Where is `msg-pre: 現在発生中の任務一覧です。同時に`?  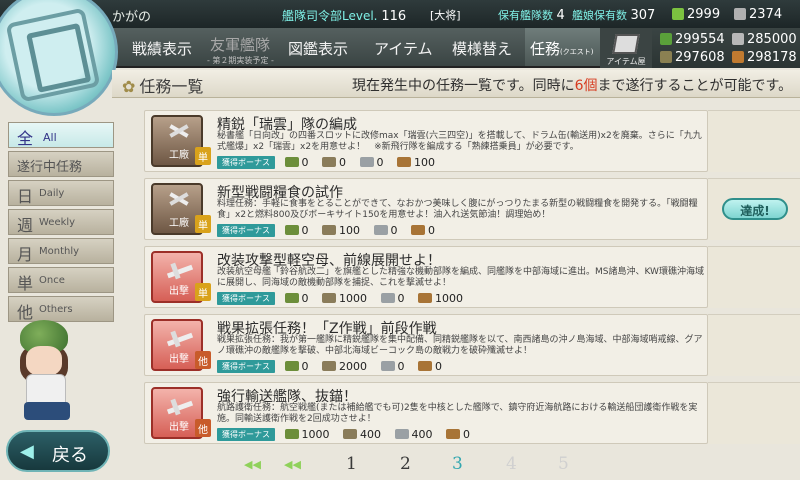
msg-pre: 現在発生中の任務一覧です。同時に is located at coordinates (463, 86).